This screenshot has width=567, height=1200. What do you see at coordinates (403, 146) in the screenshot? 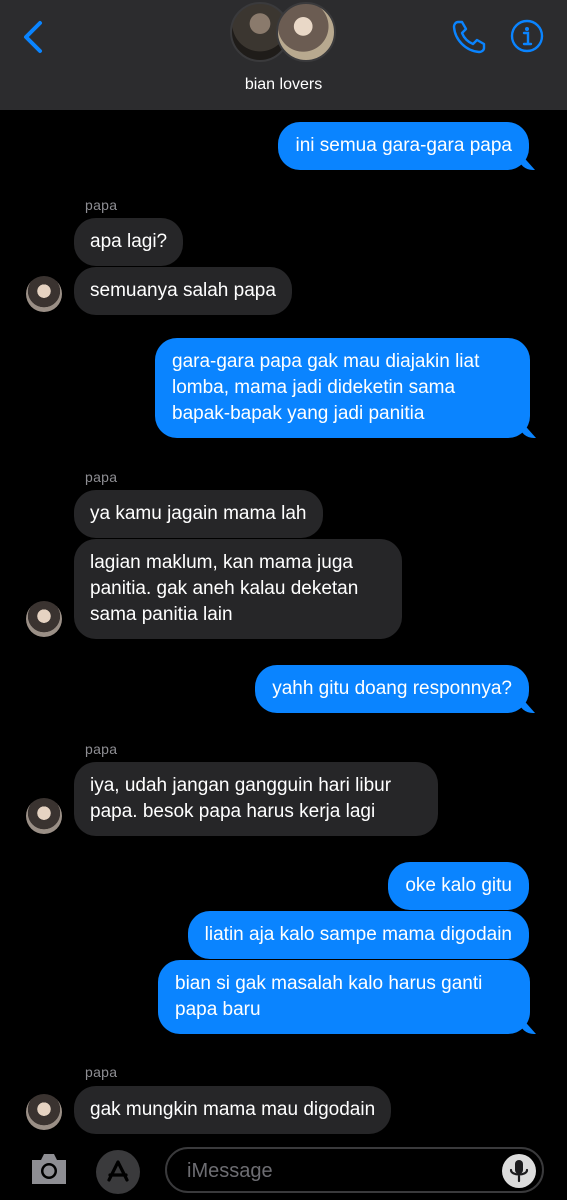
I see `outgoing-message: ini semua gara-gara papa` at bounding box center [403, 146].